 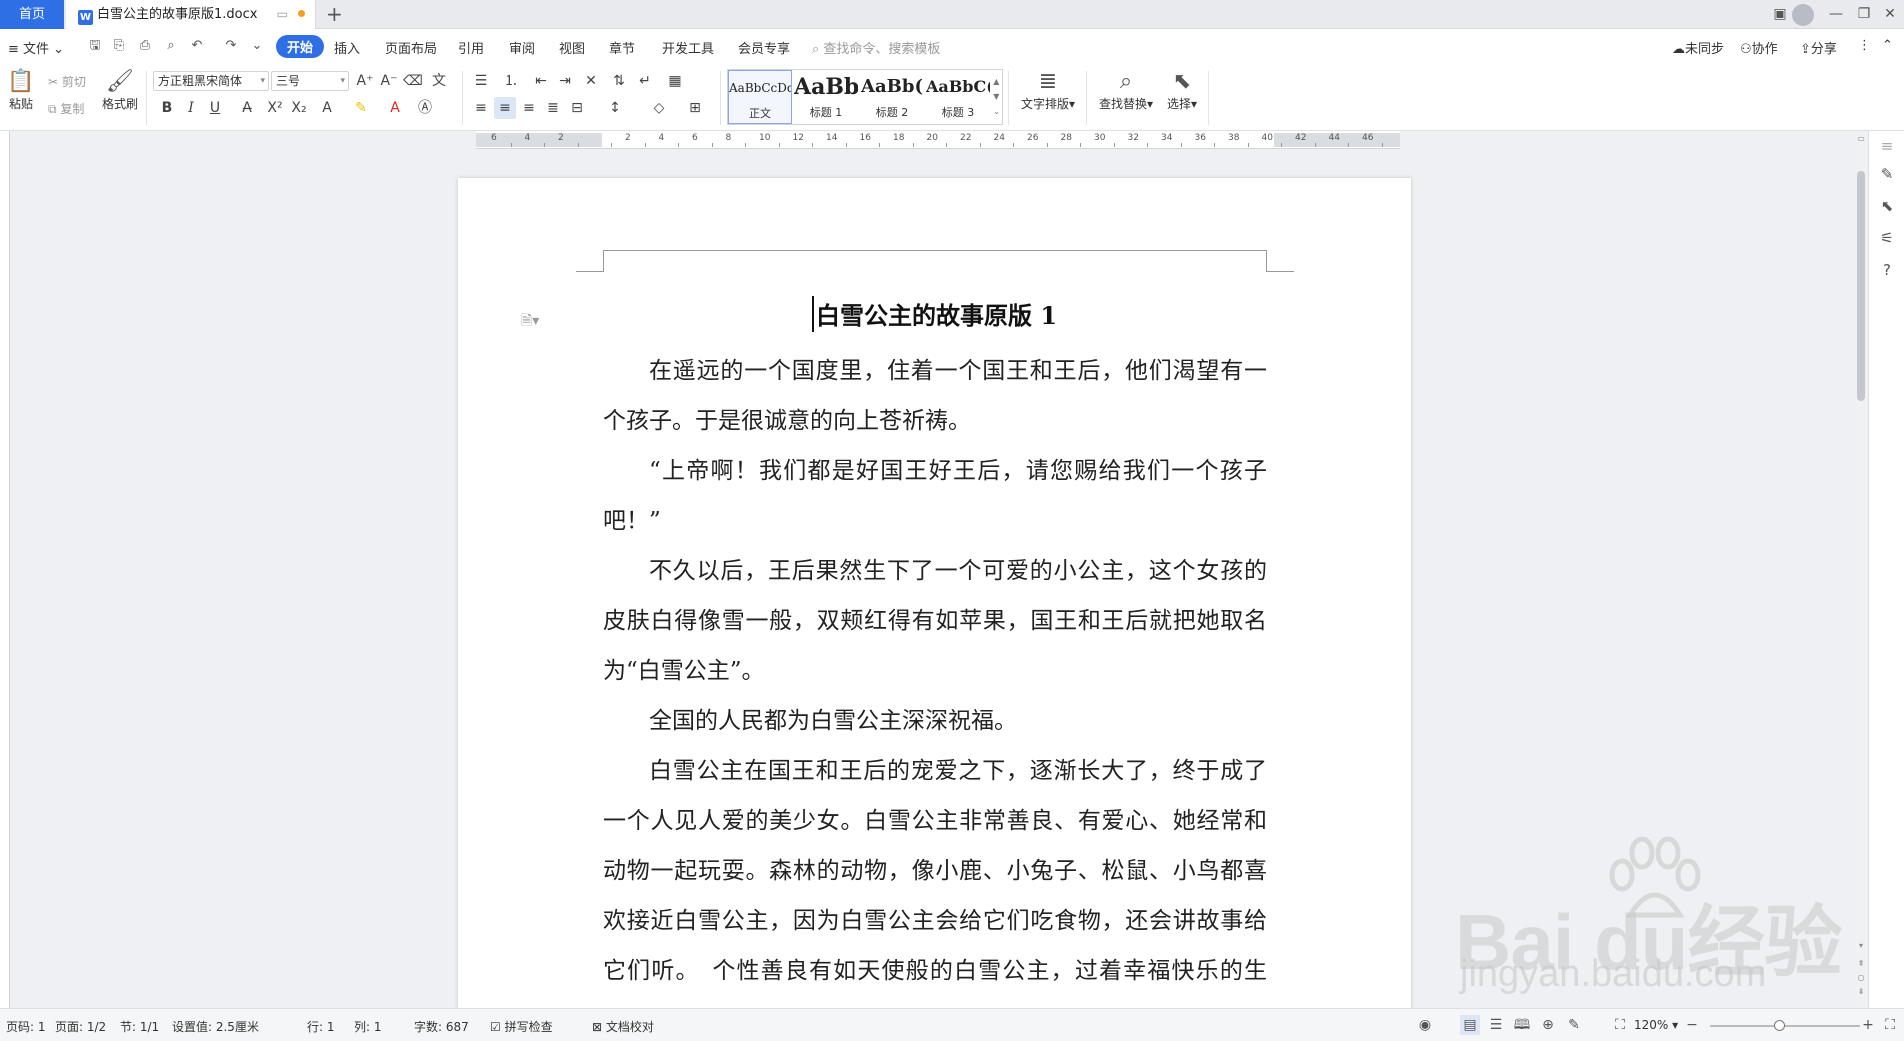 I want to click on font-color-icon: A, so click(x=395, y=108).